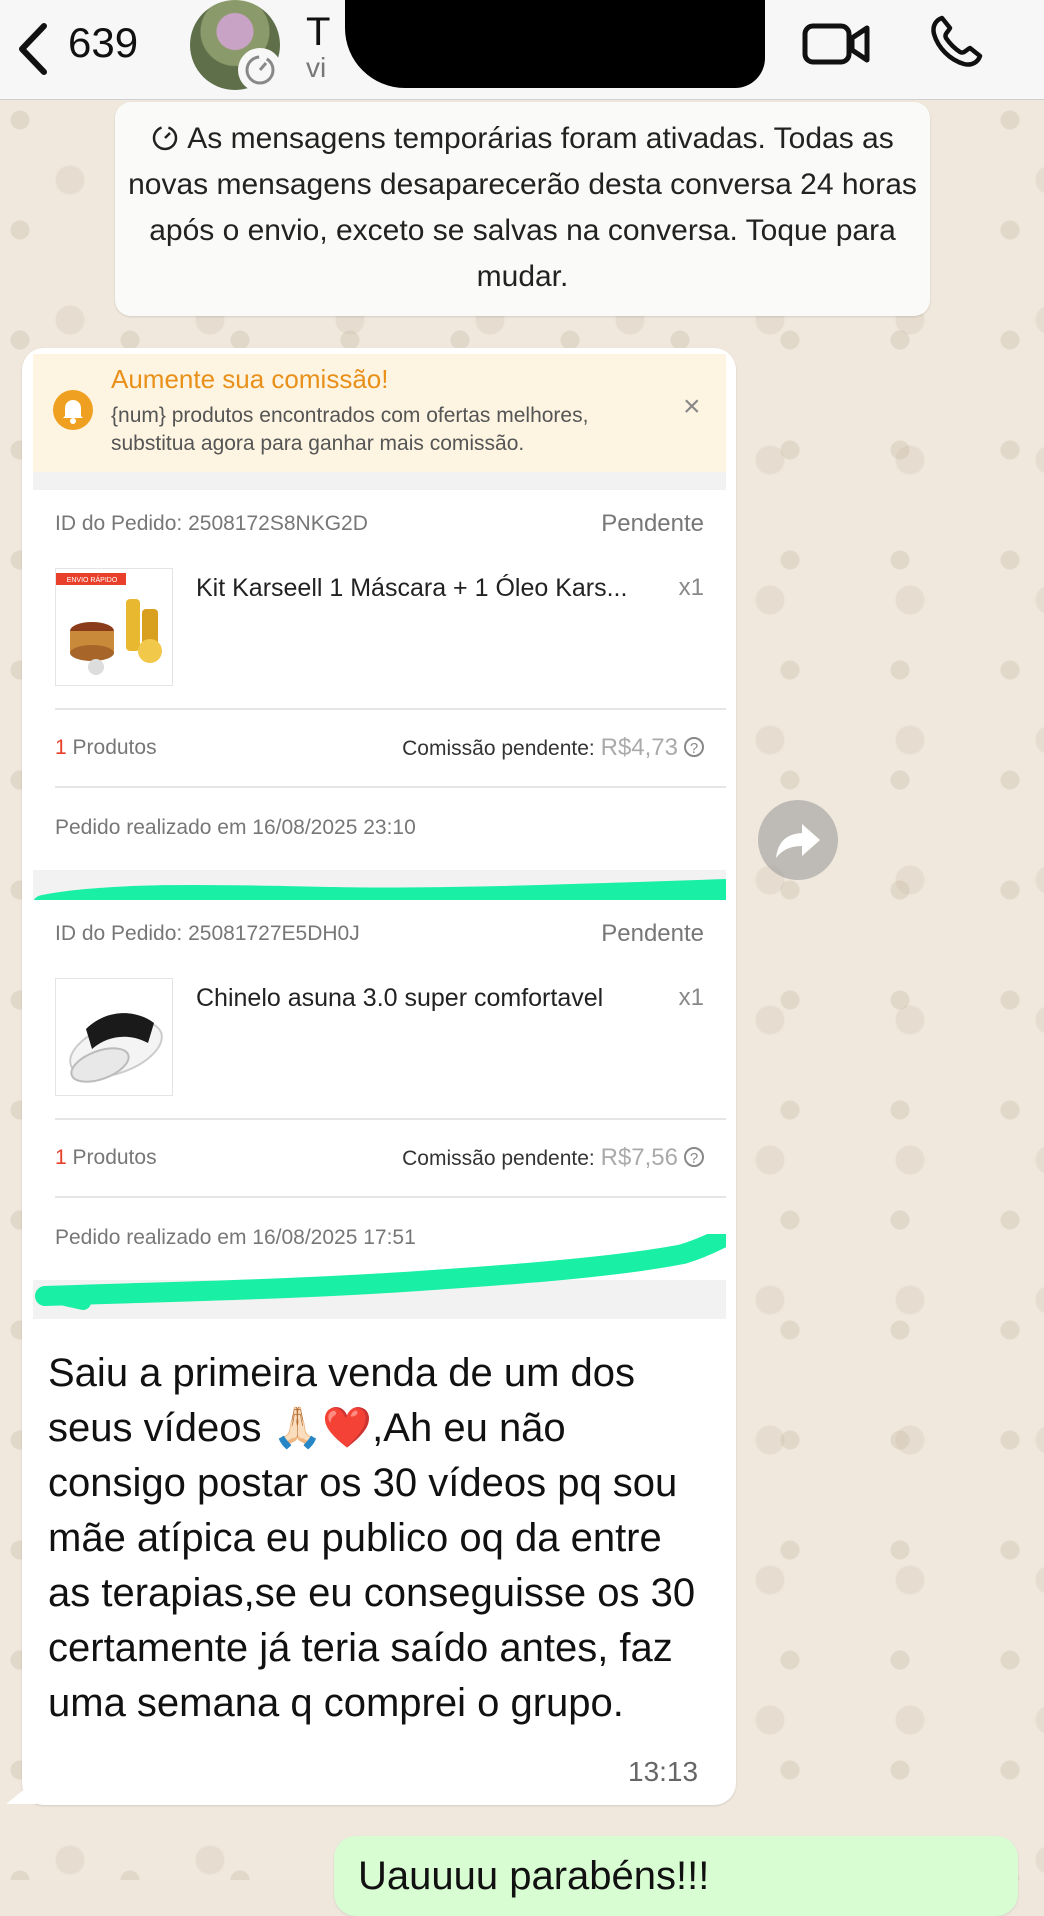  Describe the element at coordinates (663, 1771) in the screenshot. I see `message-time: 13:13` at that location.